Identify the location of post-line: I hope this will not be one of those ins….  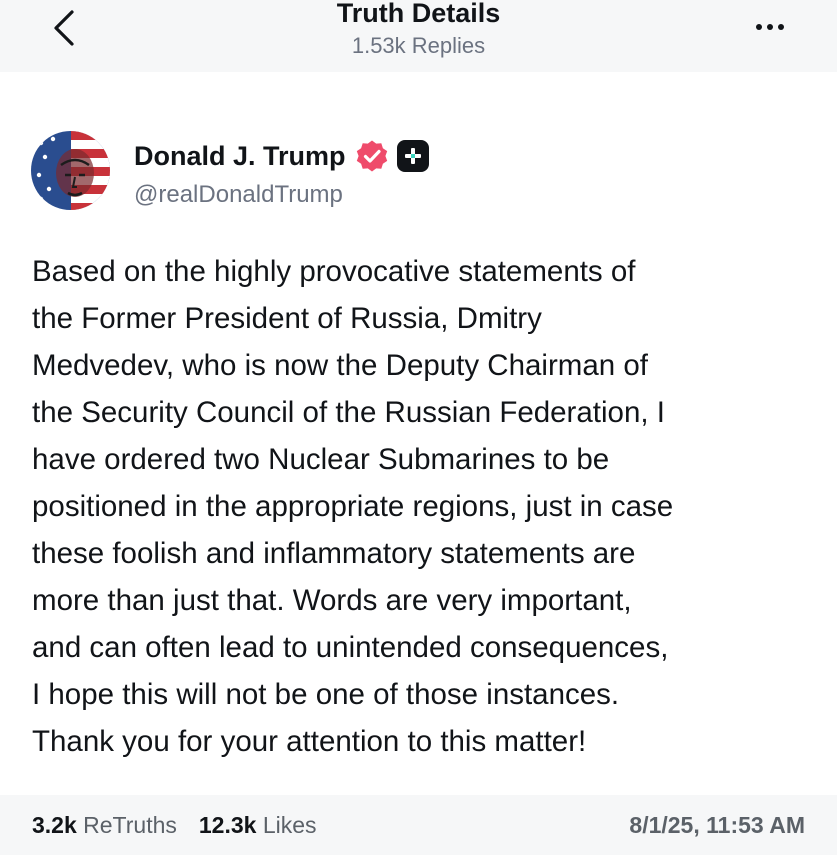
(326, 694).